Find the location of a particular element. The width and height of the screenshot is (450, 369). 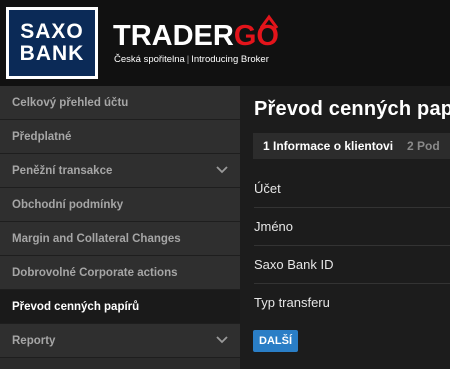

saxo-bank-logo: SAXO BANK is located at coordinates (52, 43).